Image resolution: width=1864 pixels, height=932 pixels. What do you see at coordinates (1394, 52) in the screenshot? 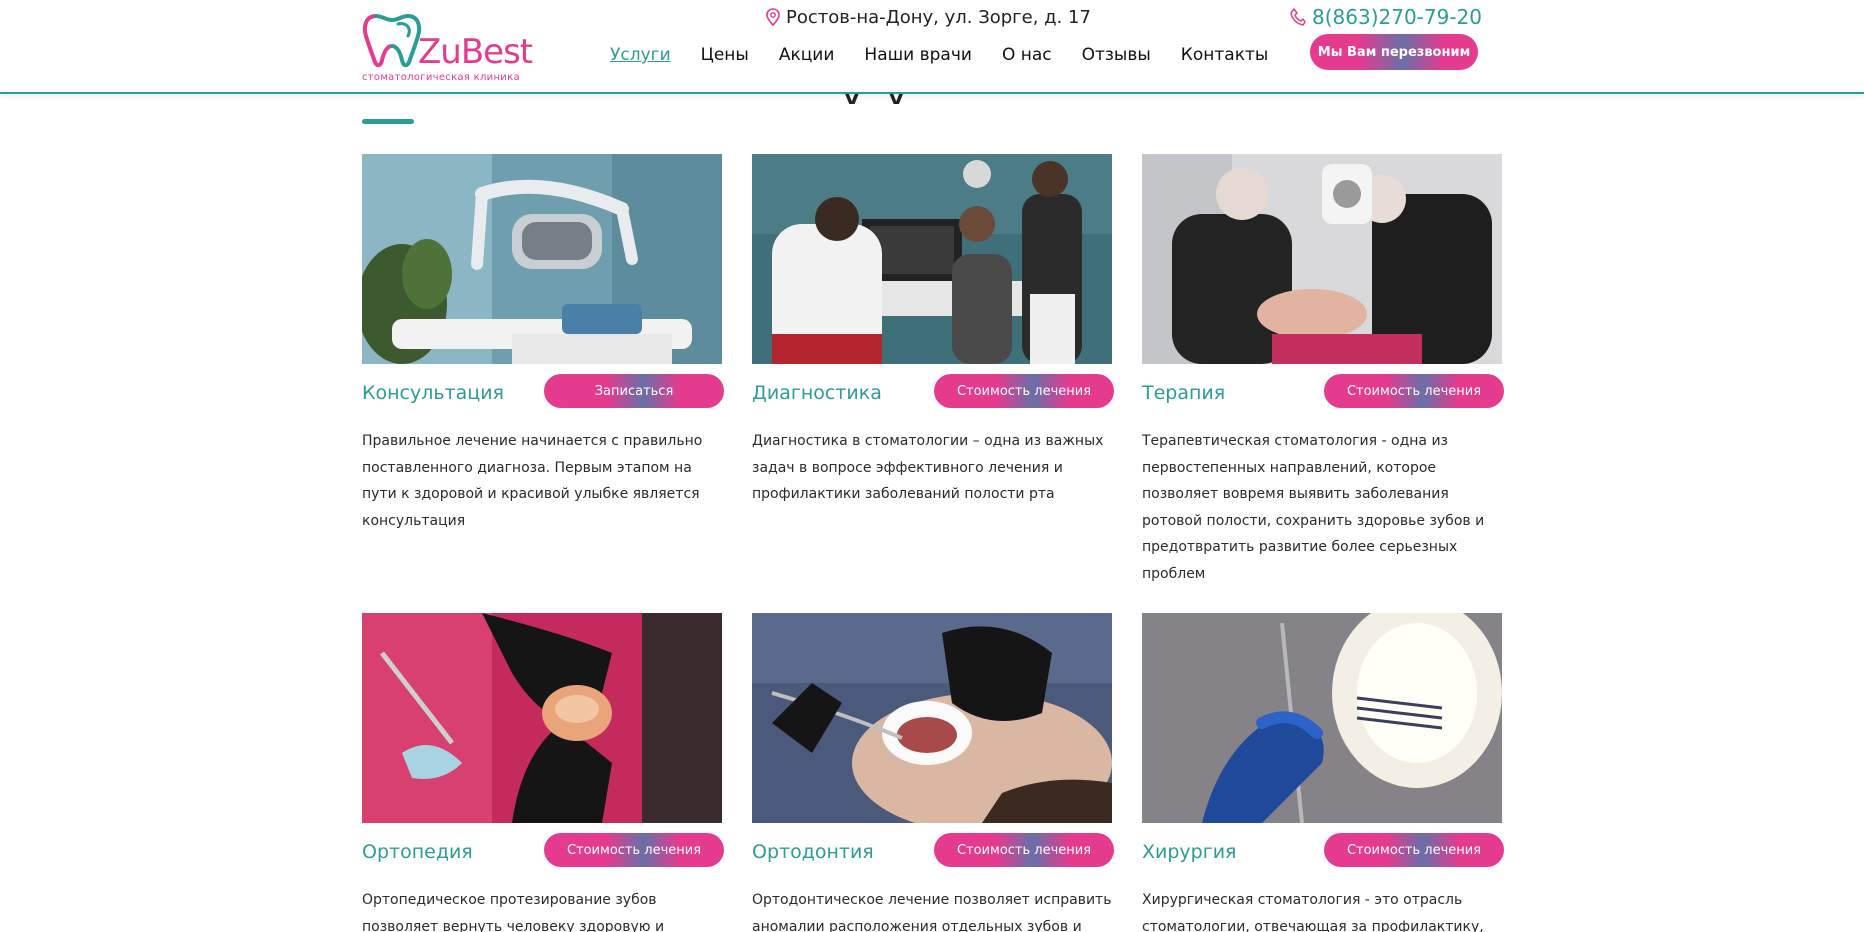
I see `callback-button: Мы Вам перезвоним` at bounding box center [1394, 52].